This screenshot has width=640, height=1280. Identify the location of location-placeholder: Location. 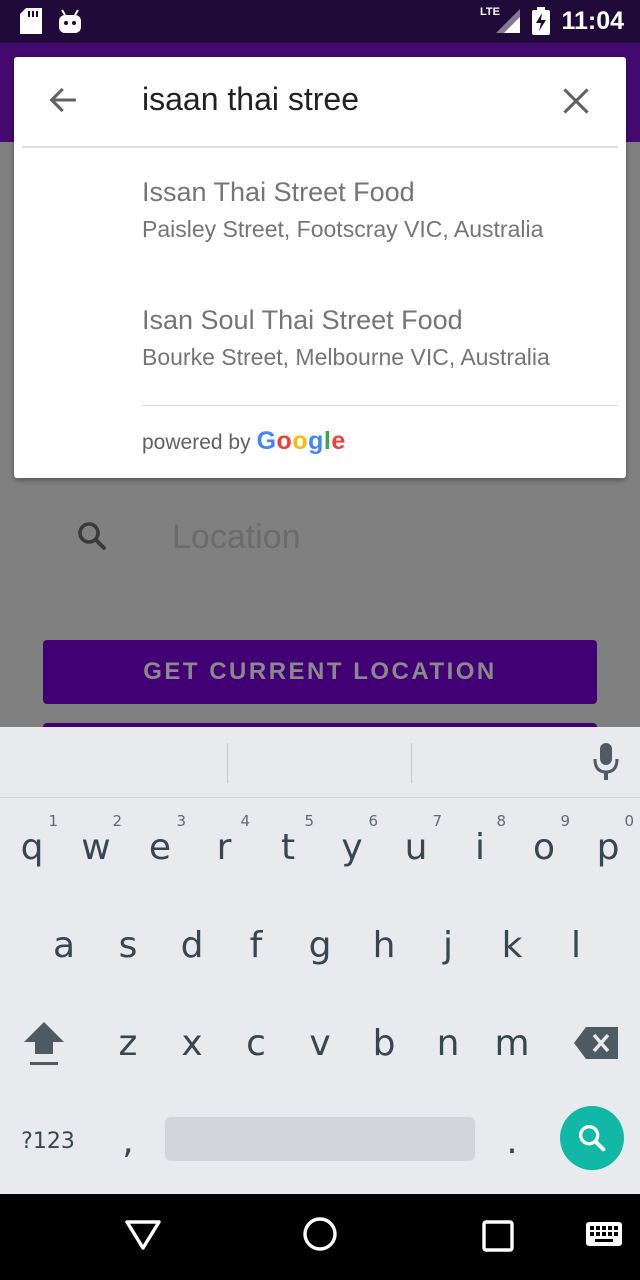
(236, 537).